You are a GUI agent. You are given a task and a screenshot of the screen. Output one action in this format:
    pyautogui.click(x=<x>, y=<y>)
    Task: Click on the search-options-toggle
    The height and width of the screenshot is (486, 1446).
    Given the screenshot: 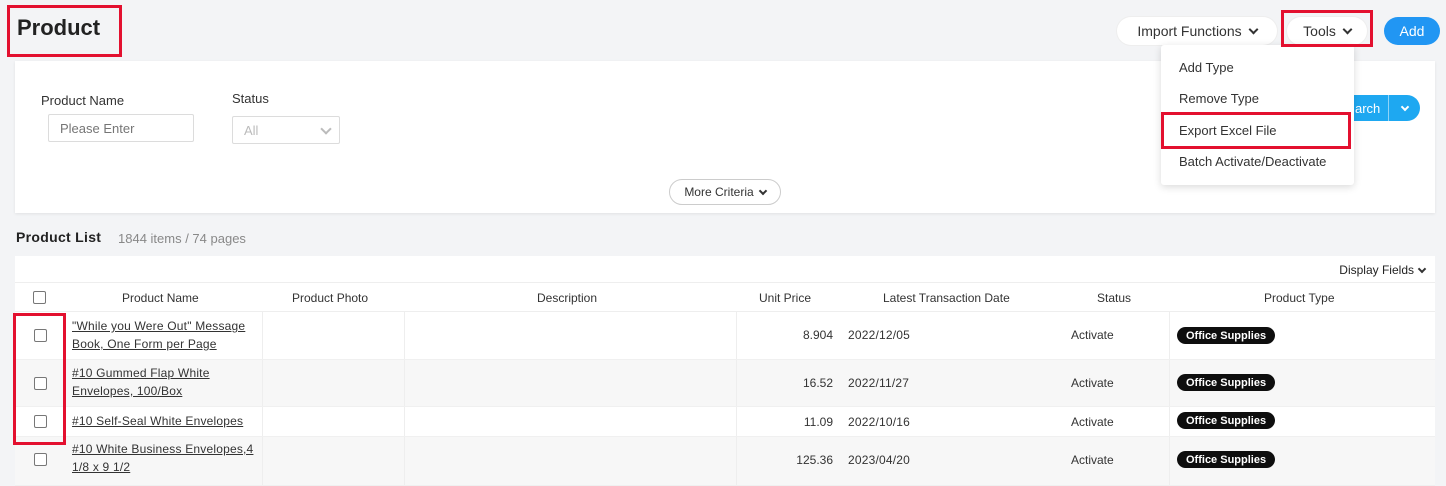 What is the action you would take?
    pyautogui.click(x=1404, y=108)
    